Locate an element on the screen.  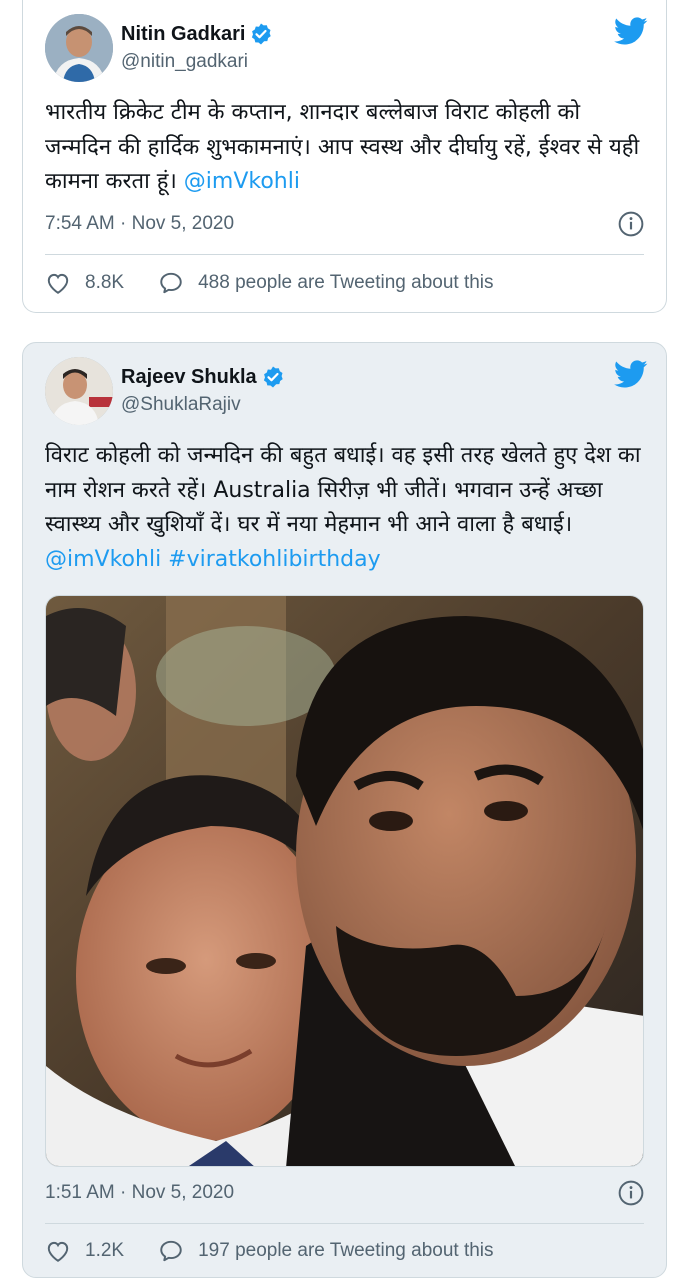
user-handle: @ShuklaRajiv is located at coordinates (181, 405).